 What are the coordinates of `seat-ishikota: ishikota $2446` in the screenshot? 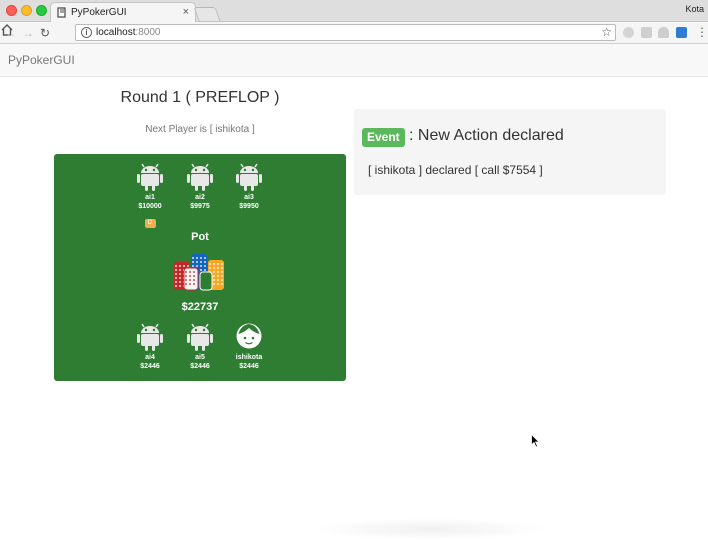 It's located at (249, 345).